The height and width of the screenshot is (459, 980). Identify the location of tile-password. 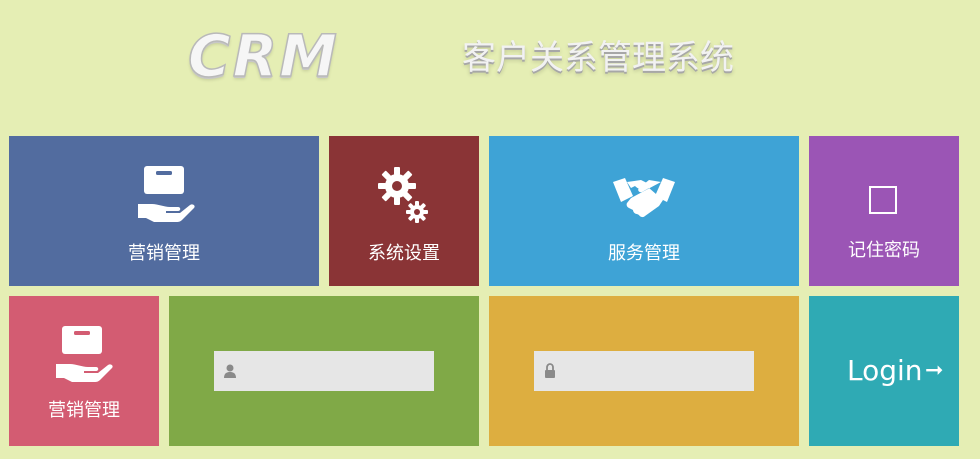
(644, 371).